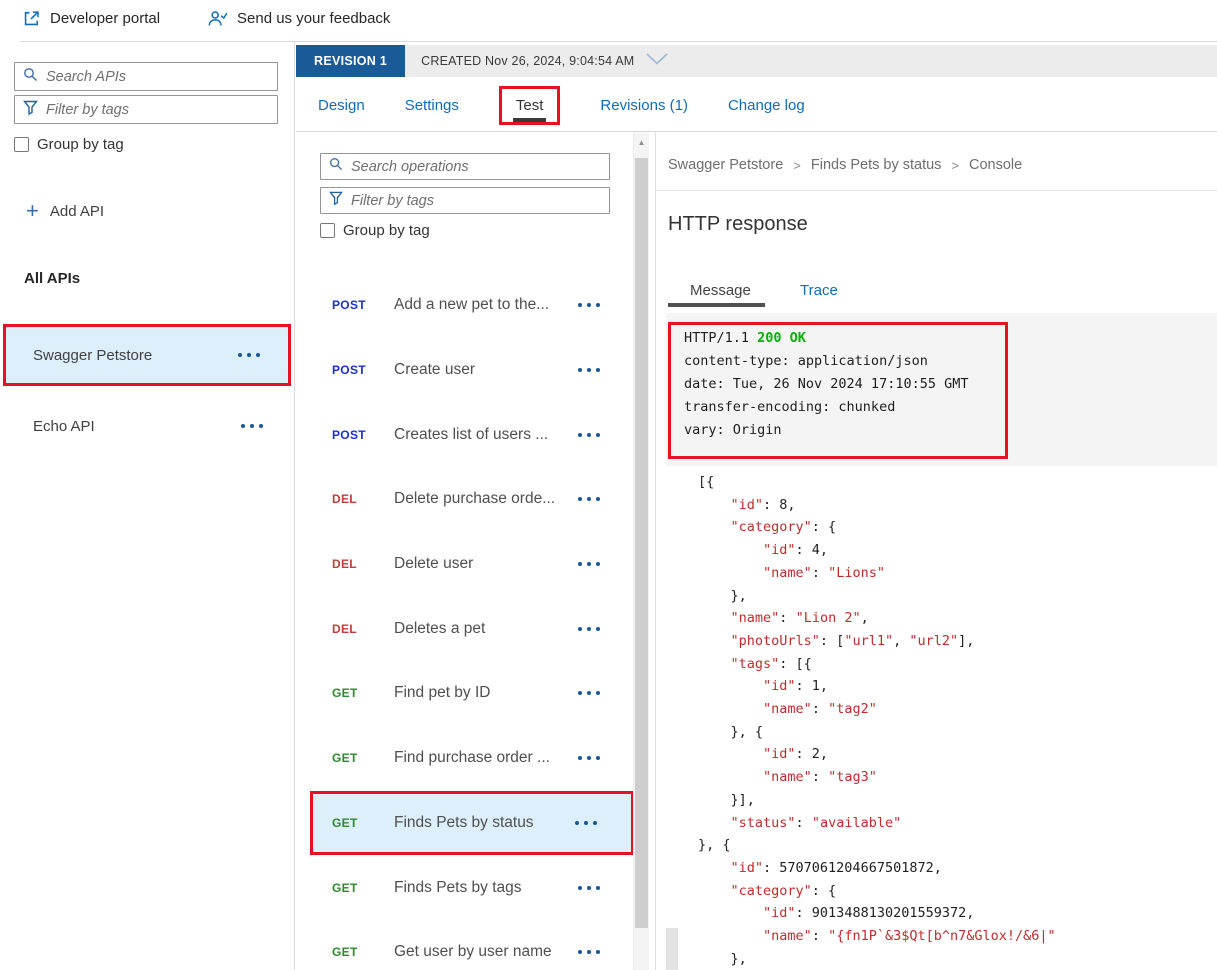  What do you see at coordinates (473, 952) in the screenshot?
I see `operation-label: Get user by user name` at bounding box center [473, 952].